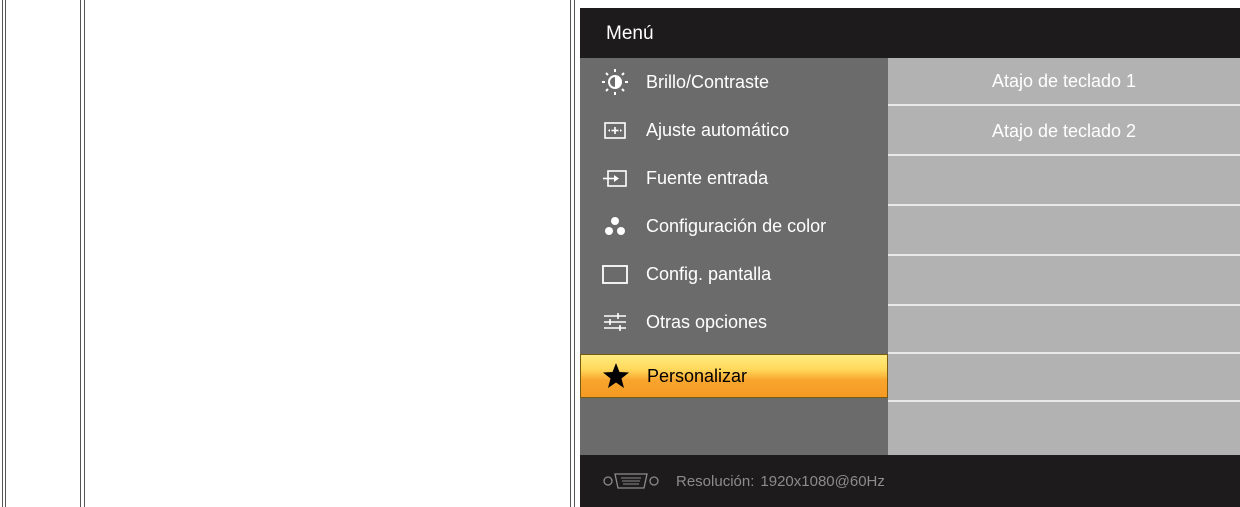  What do you see at coordinates (615, 322) in the screenshot?
I see `other-settings-icon` at bounding box center [615, 322].